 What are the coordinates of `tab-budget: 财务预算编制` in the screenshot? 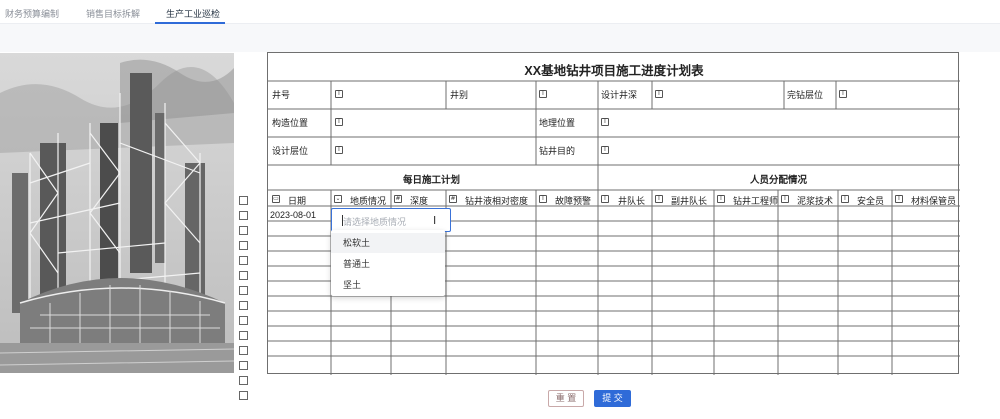 It's located at (32, 13).